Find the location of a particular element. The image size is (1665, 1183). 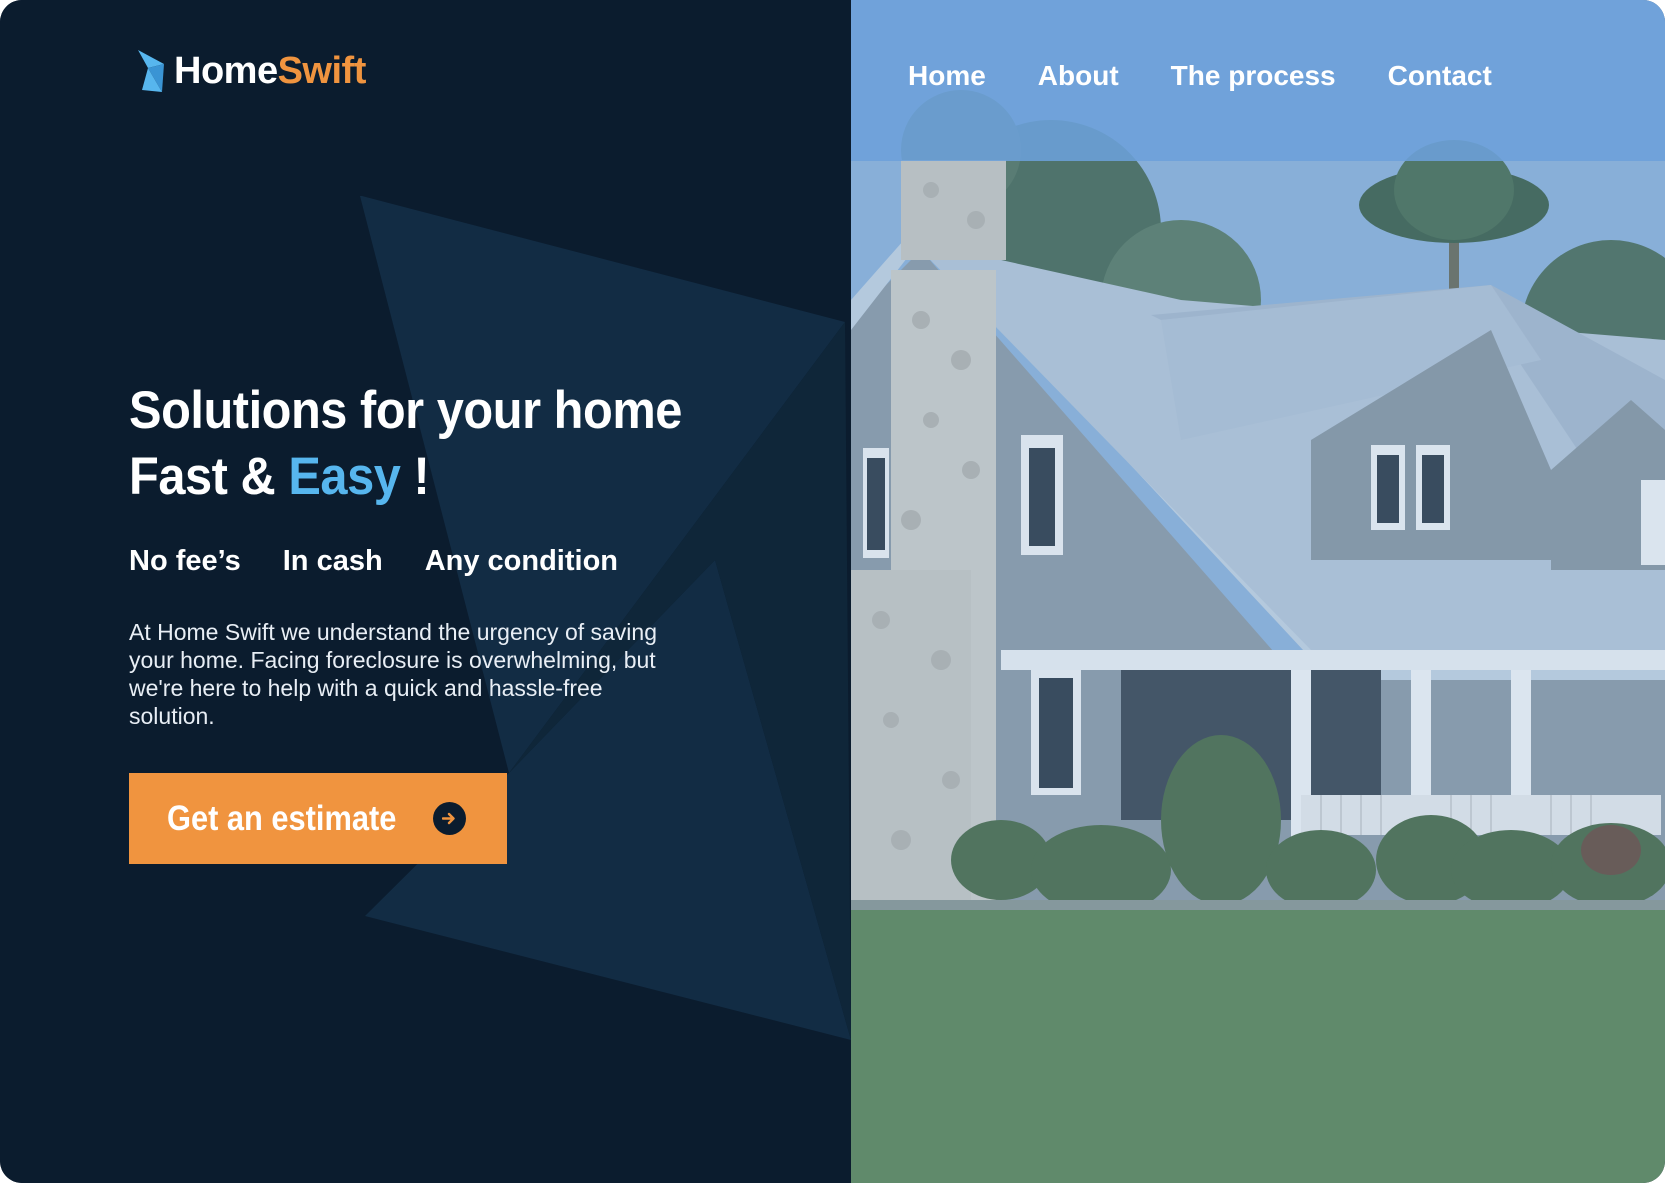

brand-name-part1: Home is located at coordinates (226, 71).